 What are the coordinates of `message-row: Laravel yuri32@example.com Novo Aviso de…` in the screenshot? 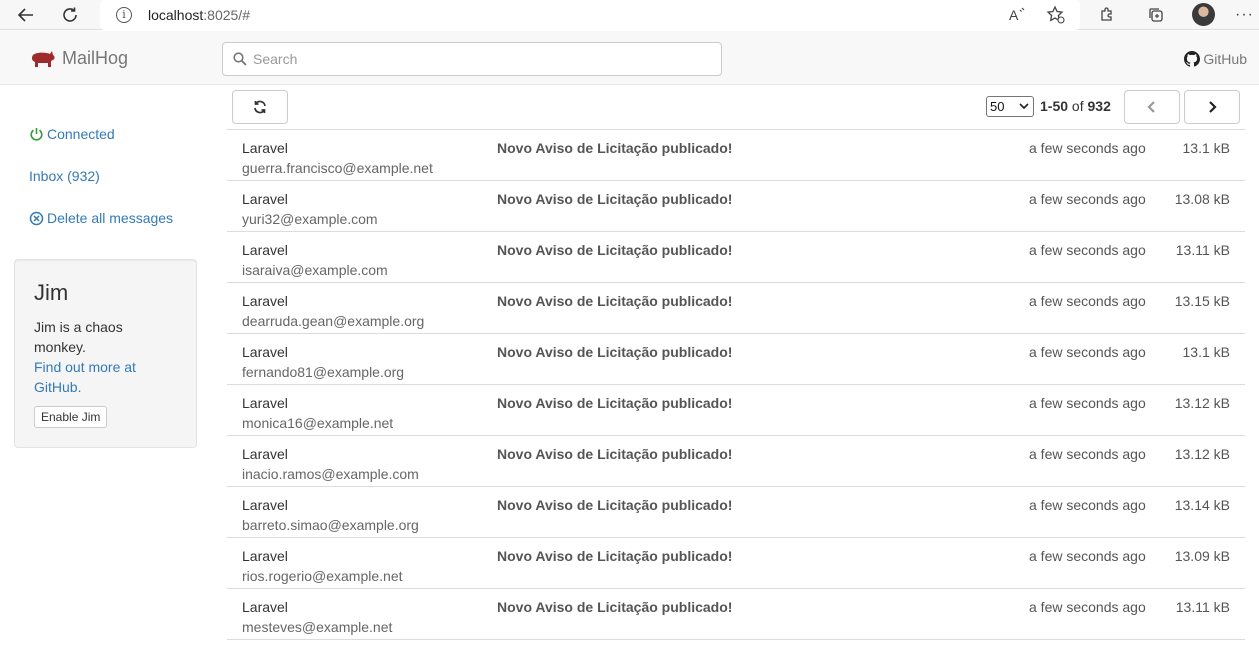 It's located at (736, 206).